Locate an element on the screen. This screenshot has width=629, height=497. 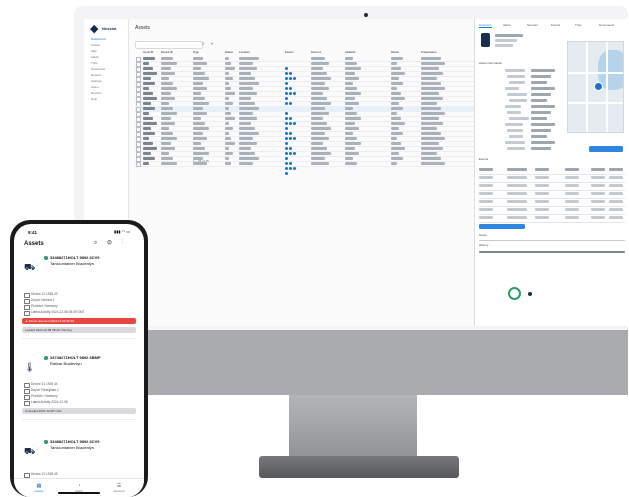
location-map is located at coordinates (595, 87).